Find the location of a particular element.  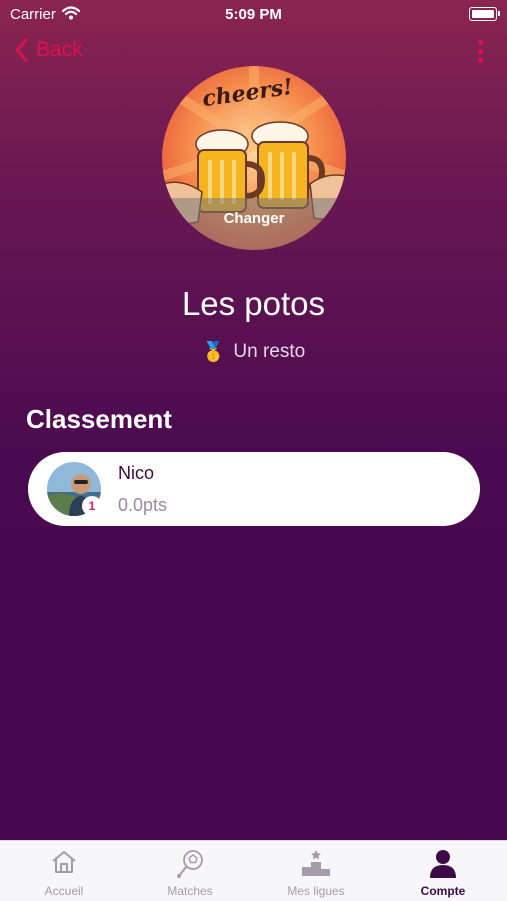

tab-label: Matches is located at coordinates (190, 891).